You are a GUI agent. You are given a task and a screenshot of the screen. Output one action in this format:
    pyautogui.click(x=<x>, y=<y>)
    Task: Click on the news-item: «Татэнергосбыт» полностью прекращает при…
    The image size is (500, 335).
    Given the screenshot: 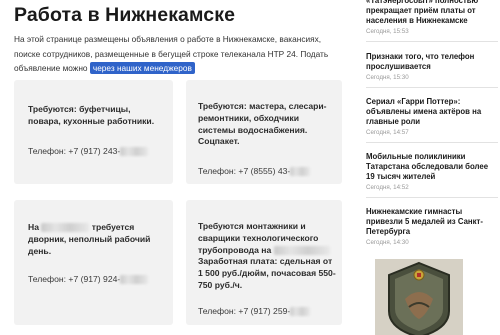 What is the action you would take?
    pyautogui.click(x=432, y=21)
    